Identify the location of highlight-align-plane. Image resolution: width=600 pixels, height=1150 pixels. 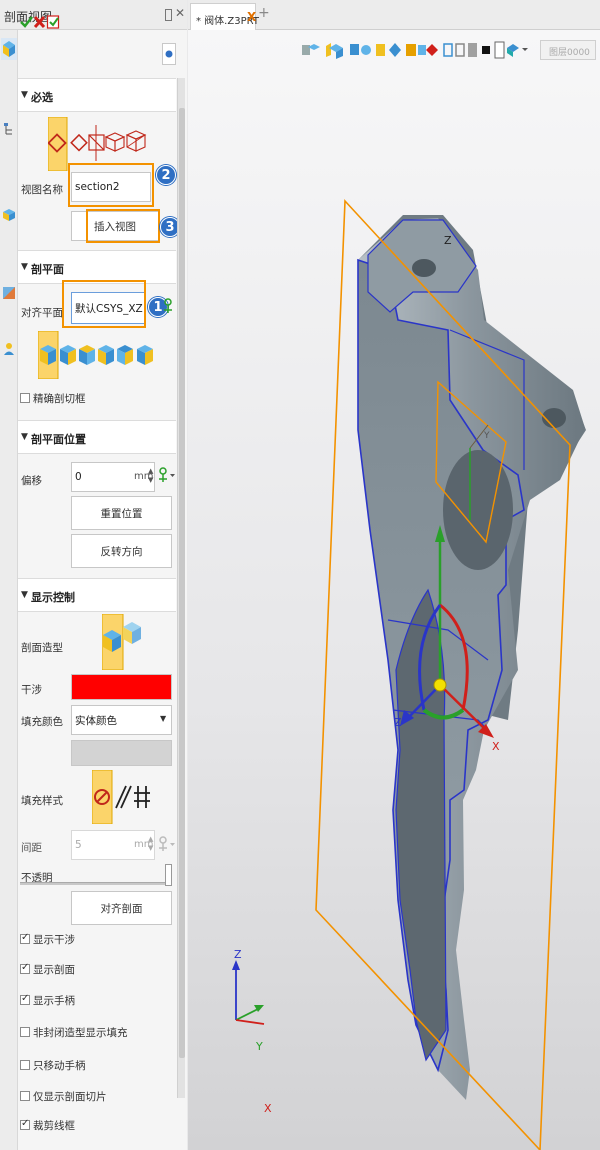
(104, 304).